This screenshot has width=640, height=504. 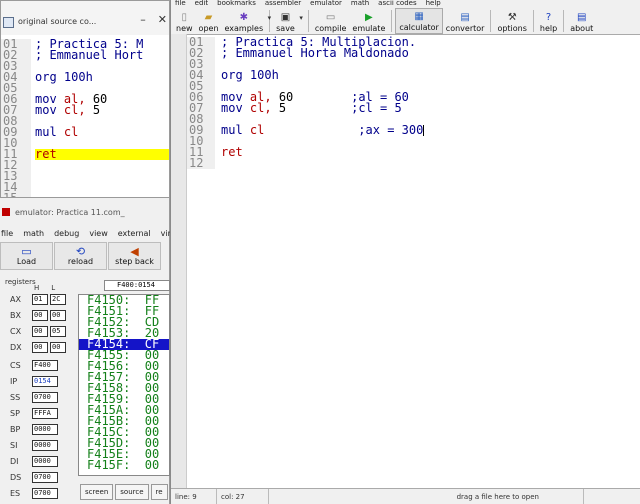 I want to click on open-button: ▰ open, so click(x=209, y=21).